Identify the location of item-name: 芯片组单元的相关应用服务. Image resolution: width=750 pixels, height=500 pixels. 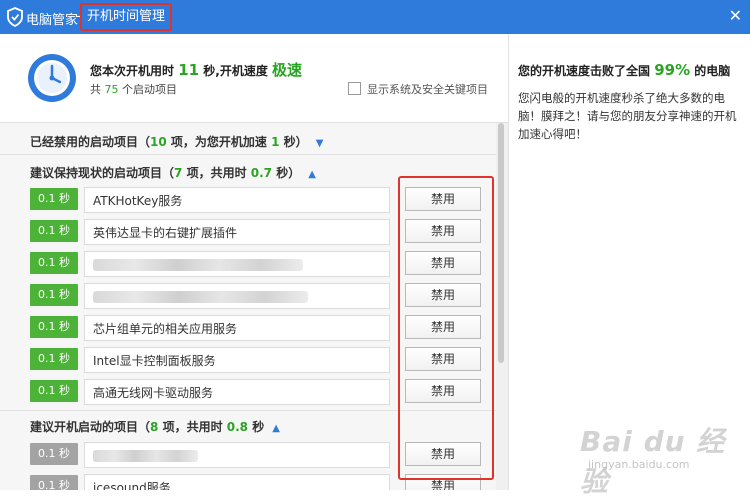
(165, 329).